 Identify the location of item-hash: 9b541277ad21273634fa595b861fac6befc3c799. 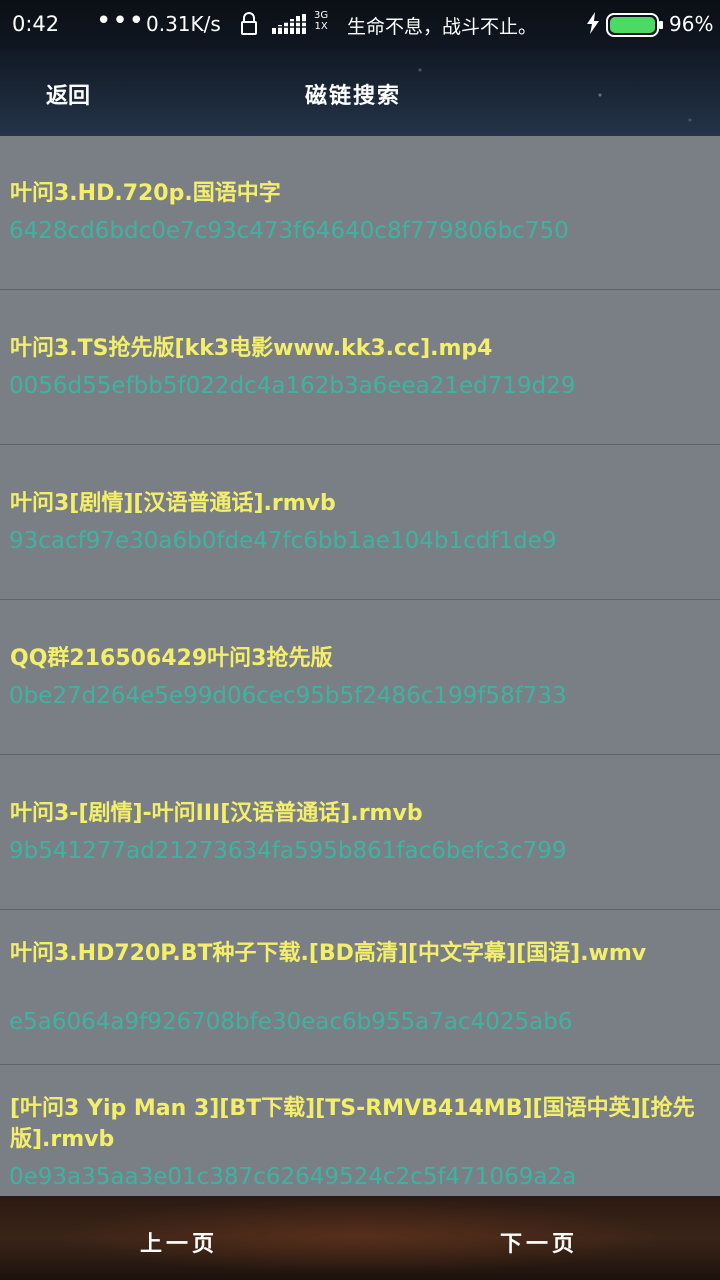
(288, 851).